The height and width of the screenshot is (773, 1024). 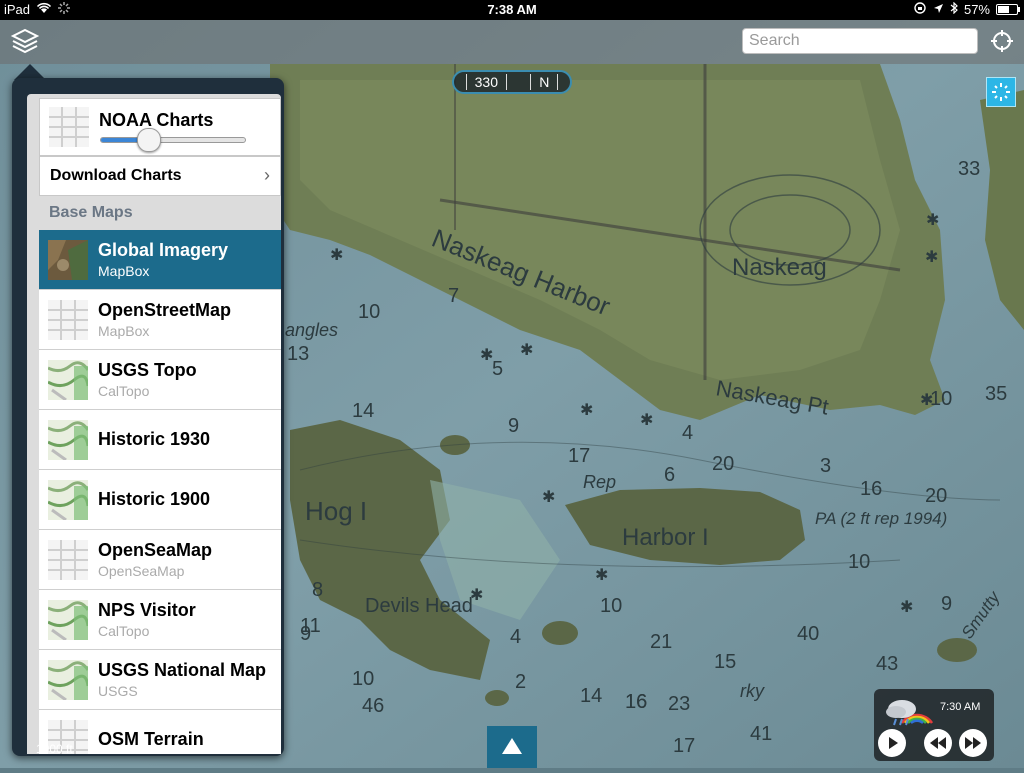 What do you see at coordinates (860, 41) in the screenshot?
I see `search-input` at bounding box center [860, 41].